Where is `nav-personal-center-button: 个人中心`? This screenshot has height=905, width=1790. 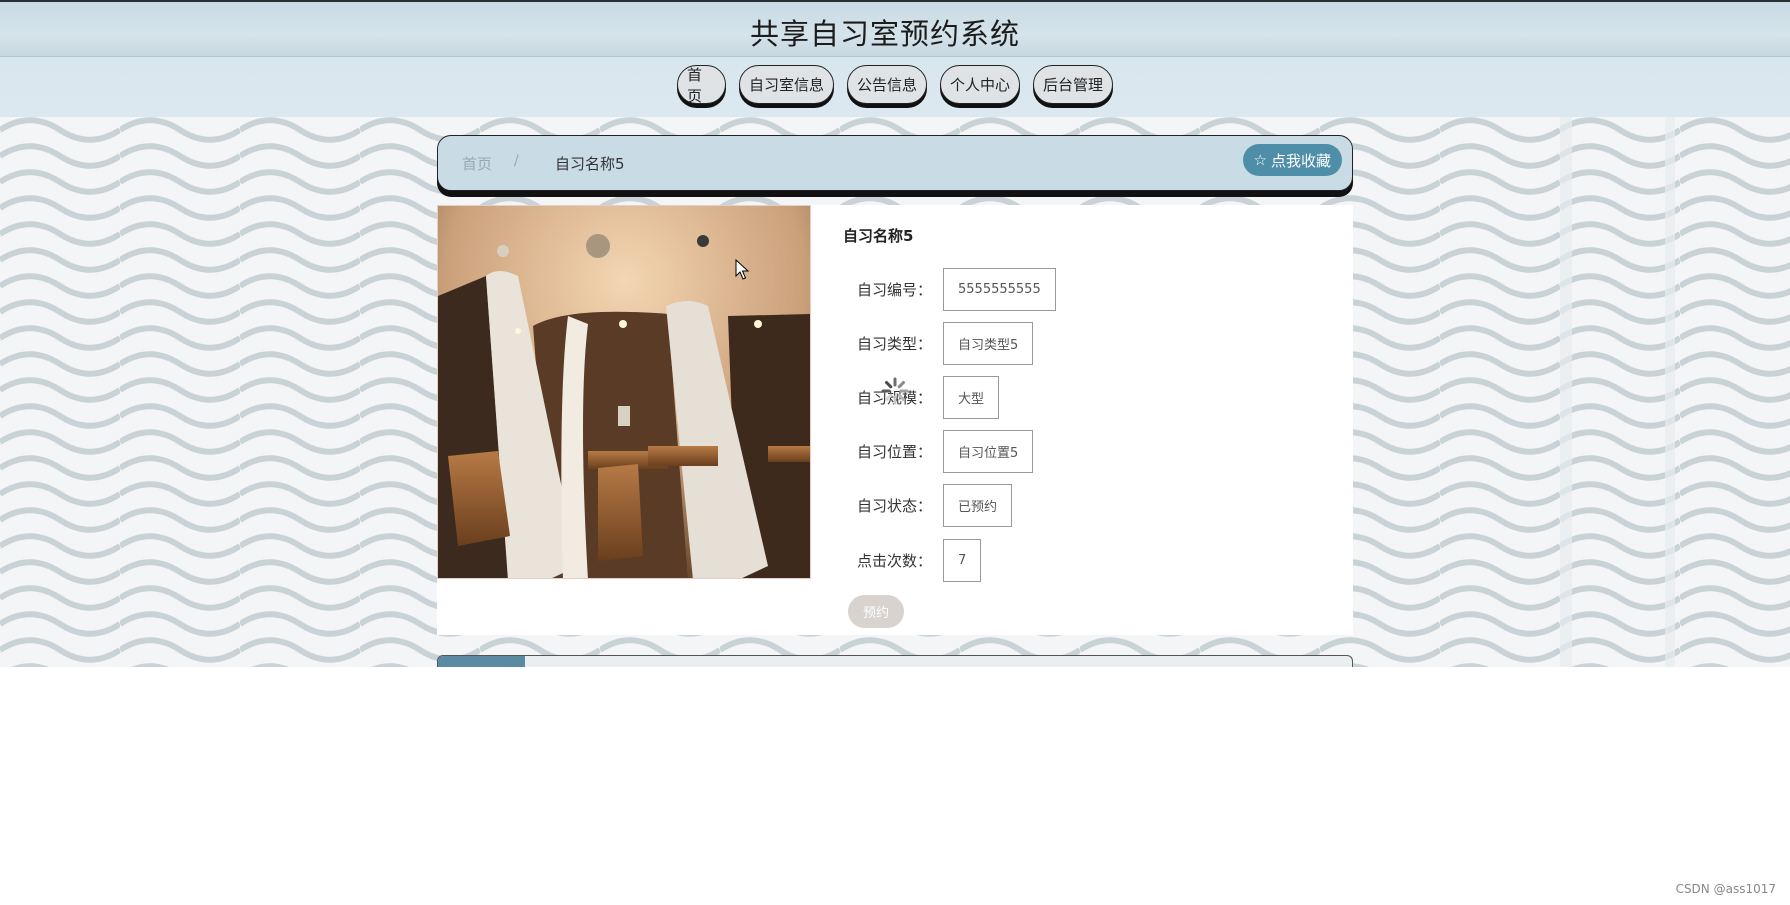 nav-personal-center-button: 个人中心 is located at coordinates (980, 84).